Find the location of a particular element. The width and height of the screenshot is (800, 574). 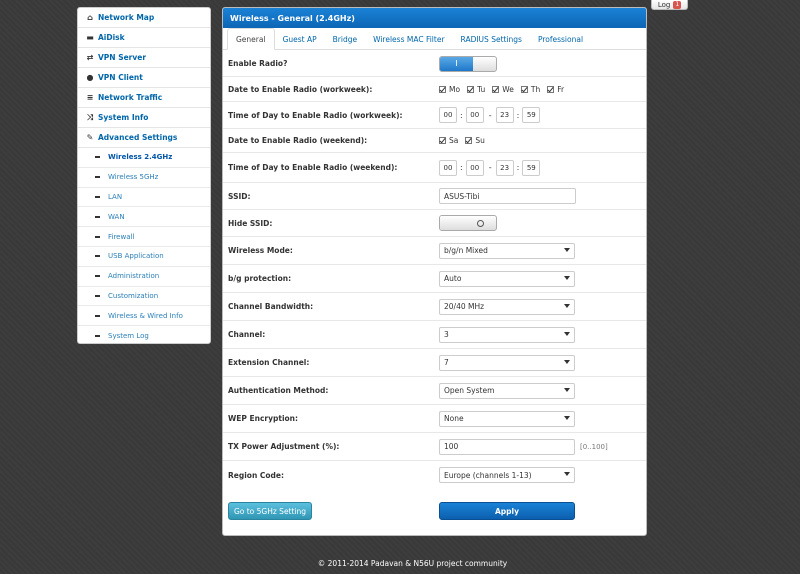

time-colon: : is located at coordinates (461, 167).